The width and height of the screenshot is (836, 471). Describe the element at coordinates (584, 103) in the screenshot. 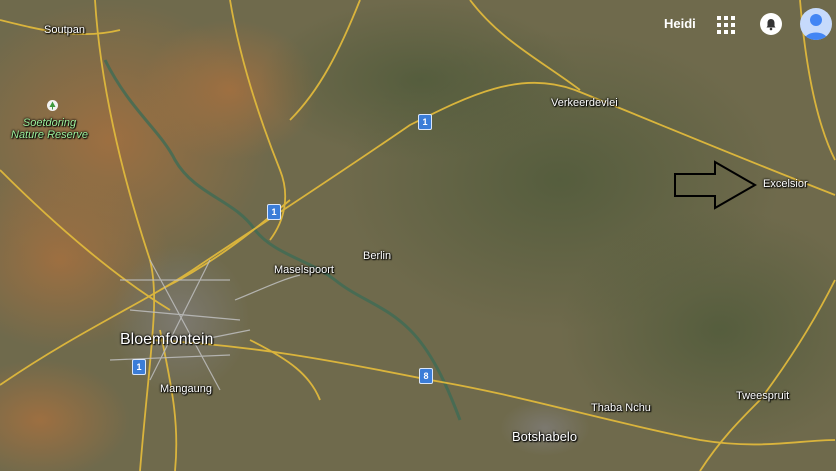

I see `place-label-verkeerdevlei: Verkeerdevlei` at that location.